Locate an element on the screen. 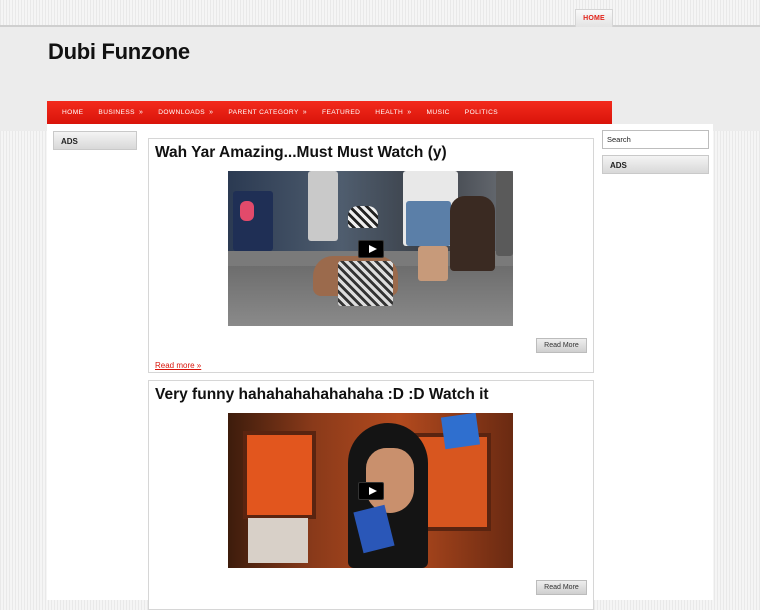 This screenshot has width=760, height=610. right-ads-widget-title: ADS is located at coordinates (655, 164).